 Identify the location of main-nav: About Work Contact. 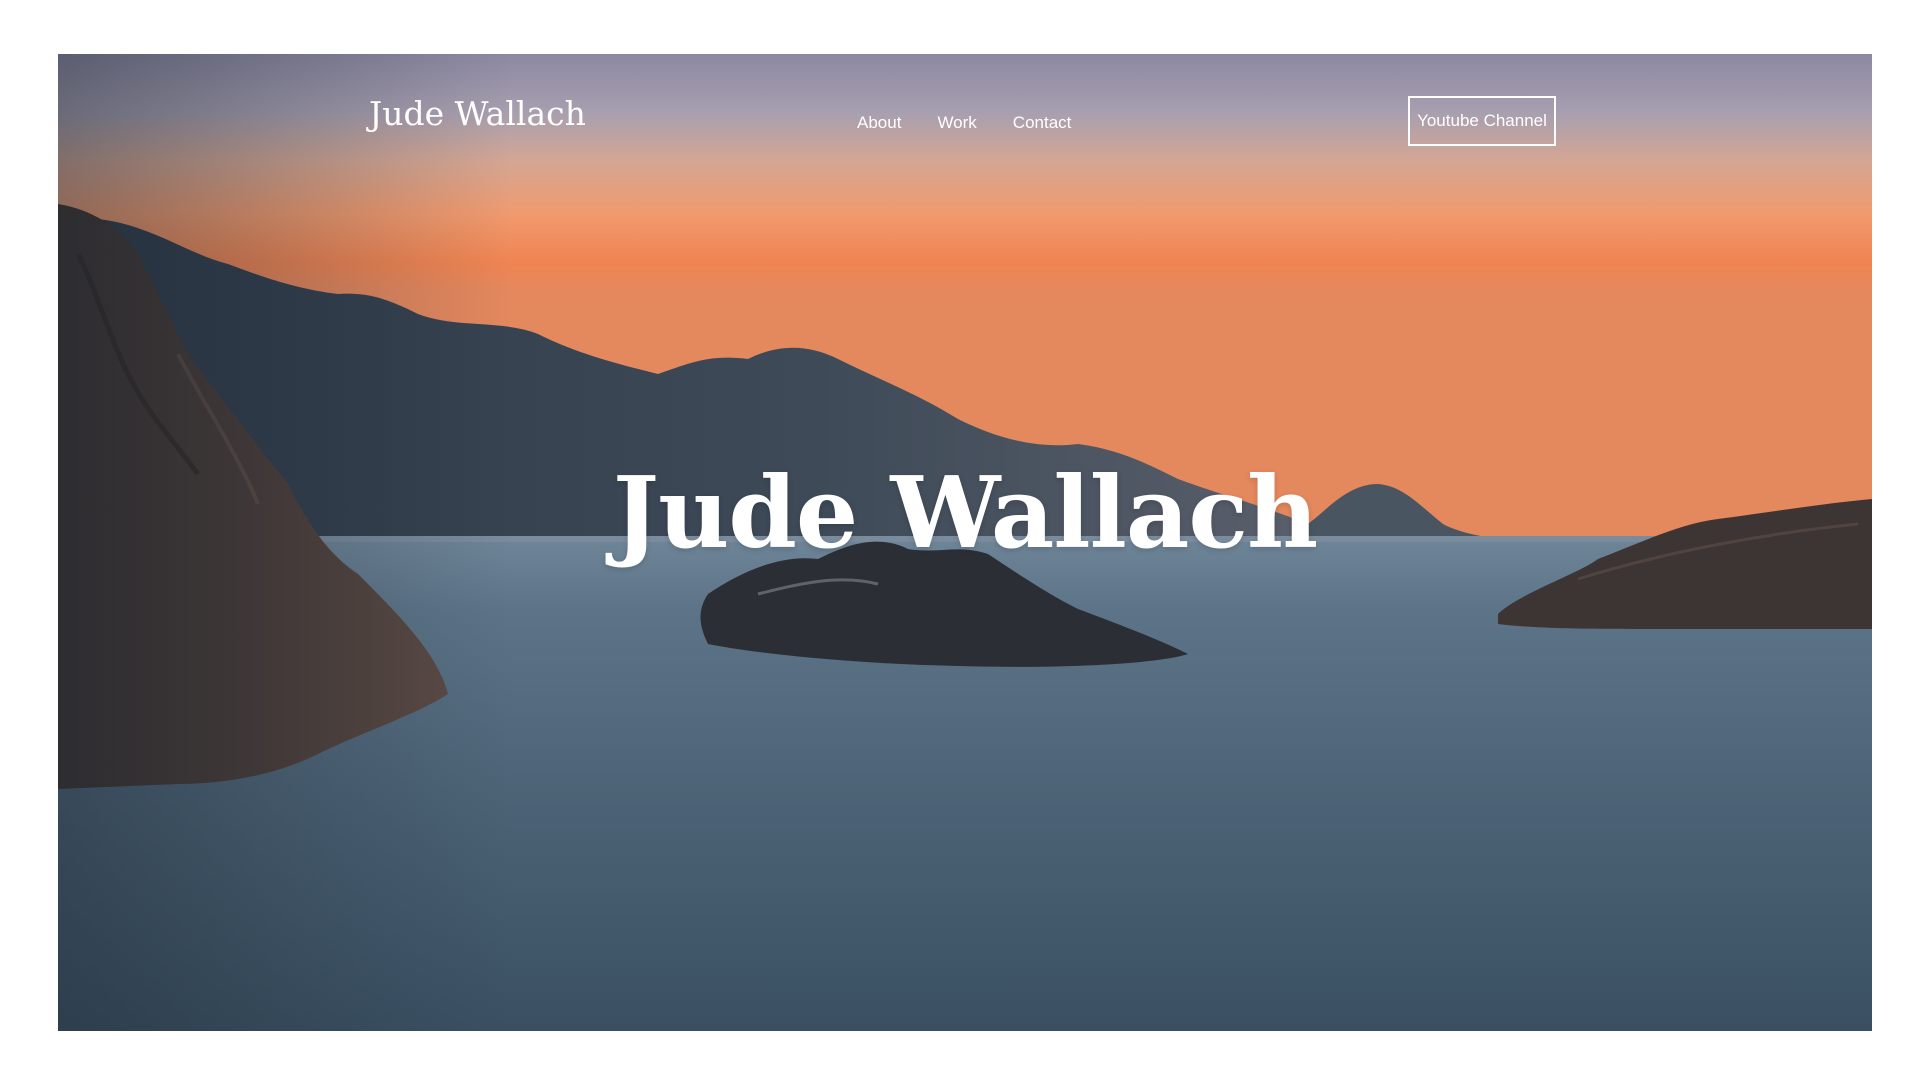
(964, 123).